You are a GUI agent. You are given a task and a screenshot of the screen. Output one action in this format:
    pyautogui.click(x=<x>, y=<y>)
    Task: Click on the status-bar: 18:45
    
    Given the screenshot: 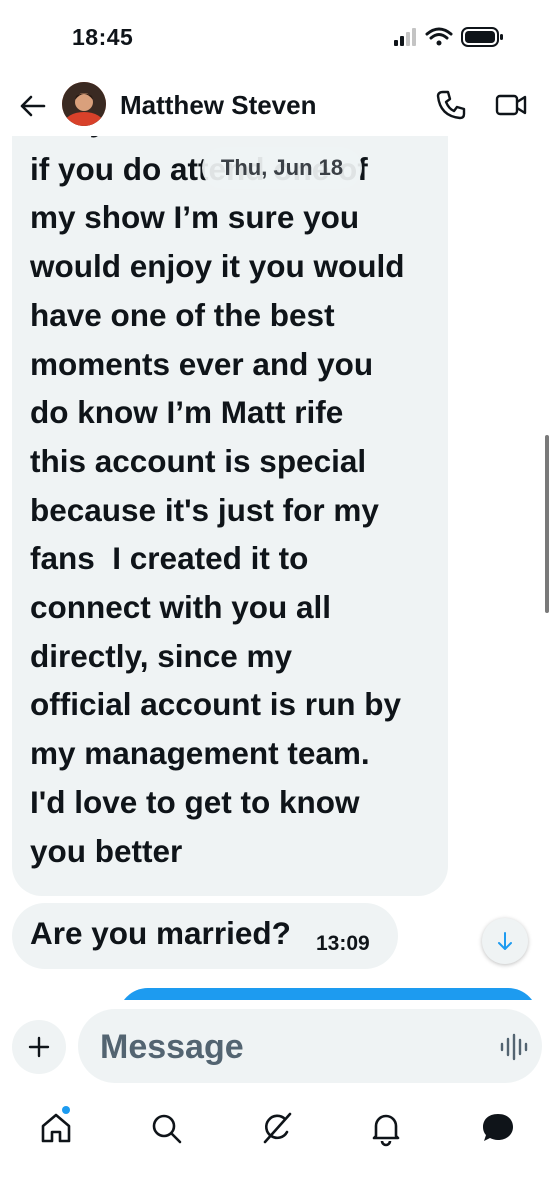 What is the action you would take?
    pyautogui.click(x=277, y=35)
    